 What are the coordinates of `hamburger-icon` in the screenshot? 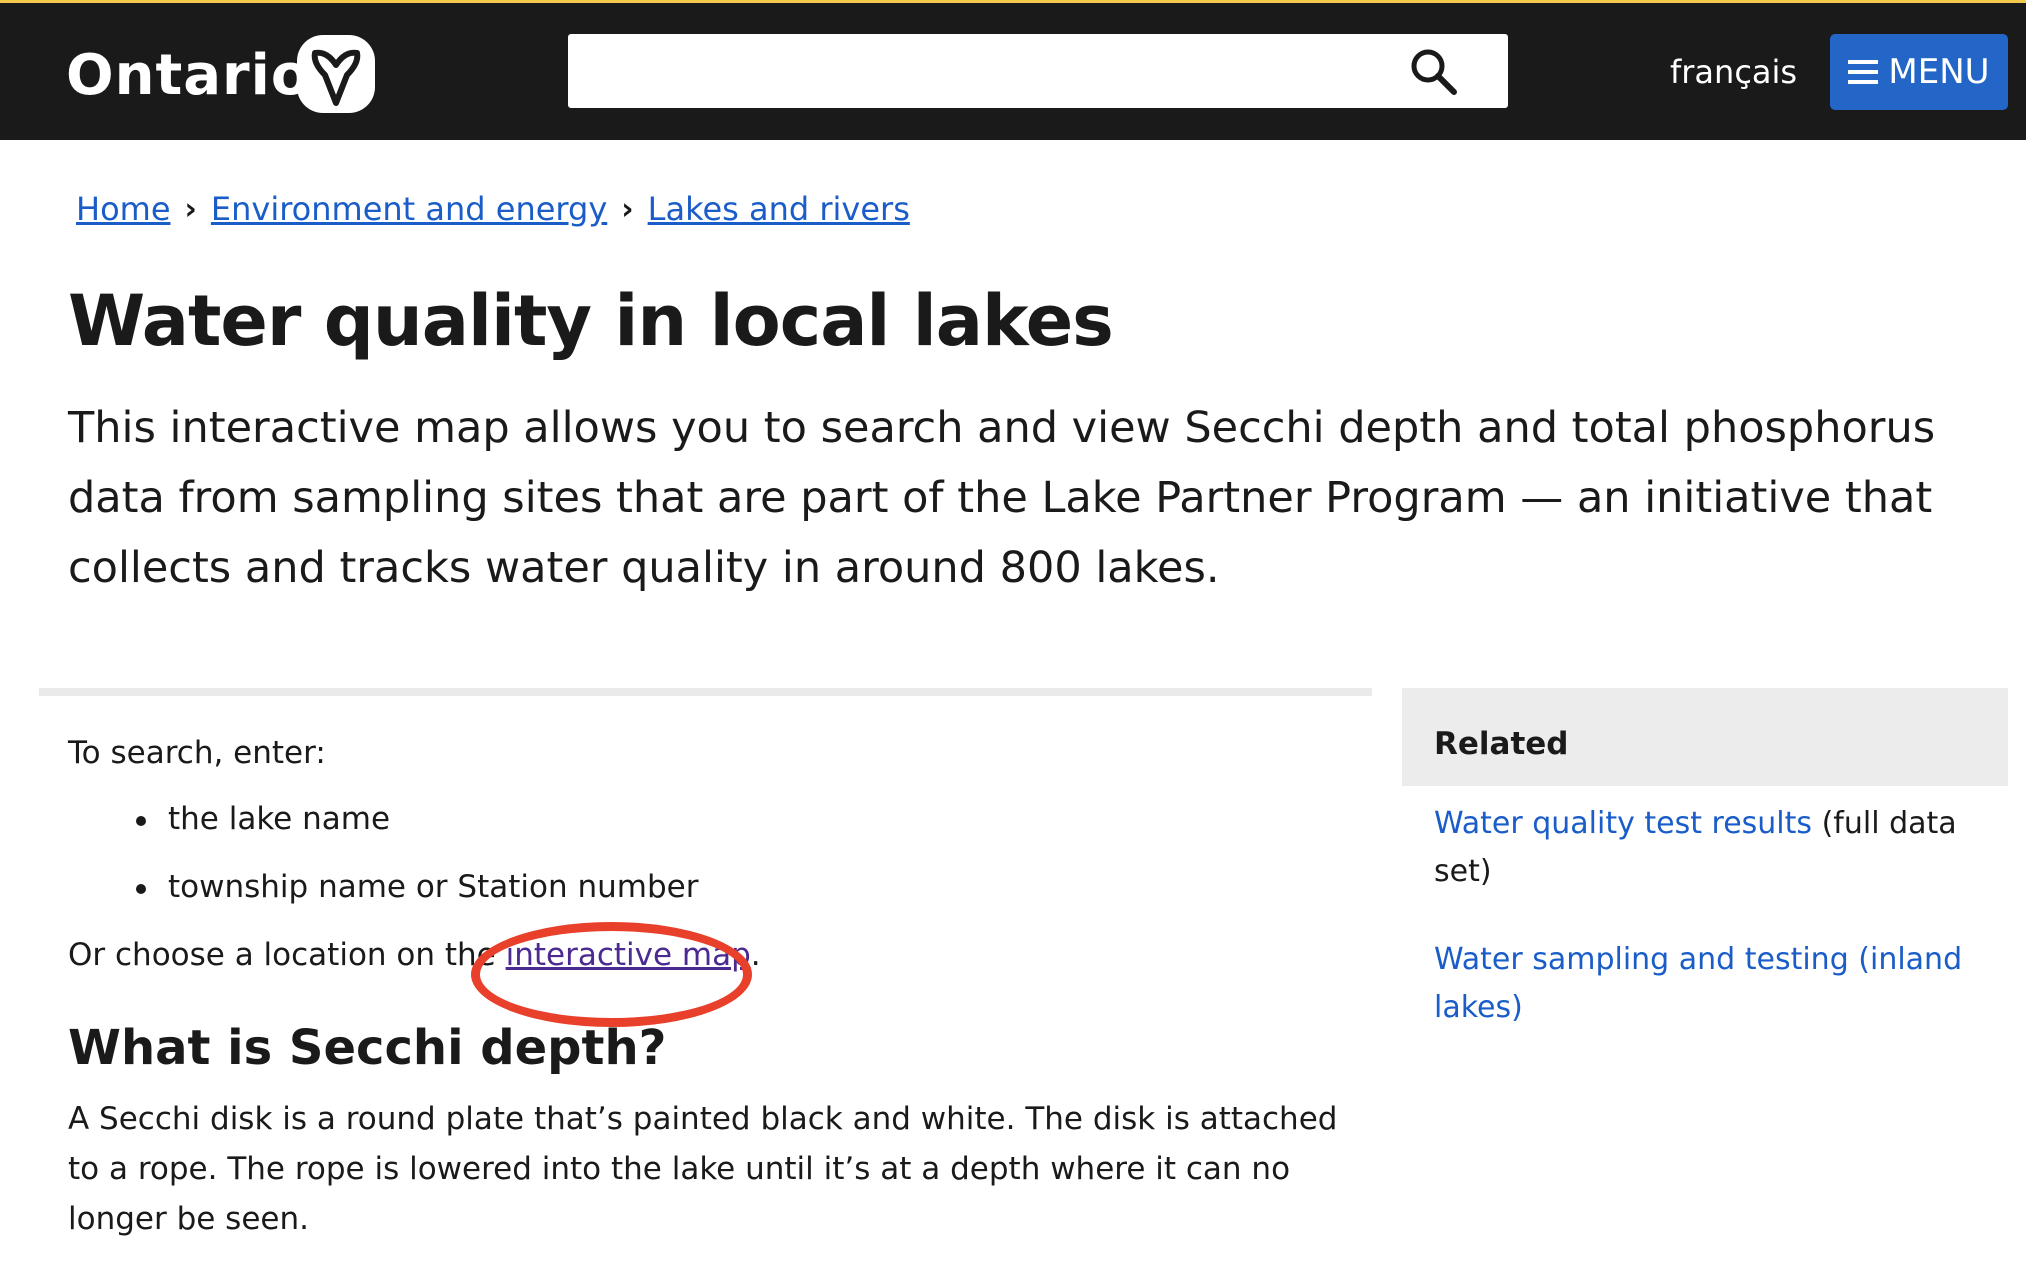 It's located at (1863, 72).